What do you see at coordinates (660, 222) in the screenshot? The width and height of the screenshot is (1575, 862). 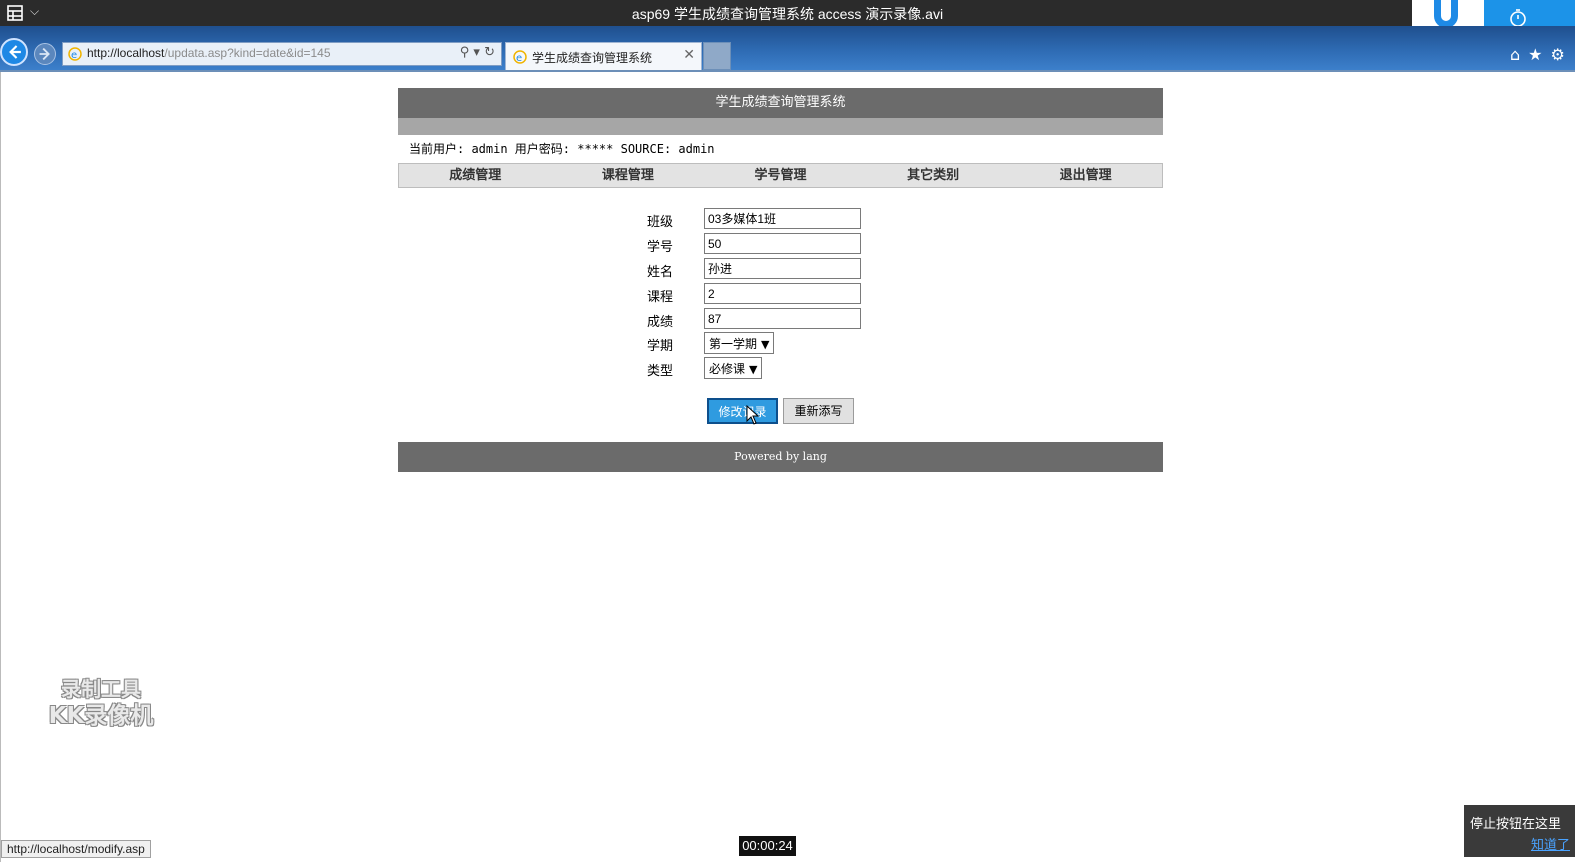 I see `class-label: 班级` at bounding box center [660, 222].